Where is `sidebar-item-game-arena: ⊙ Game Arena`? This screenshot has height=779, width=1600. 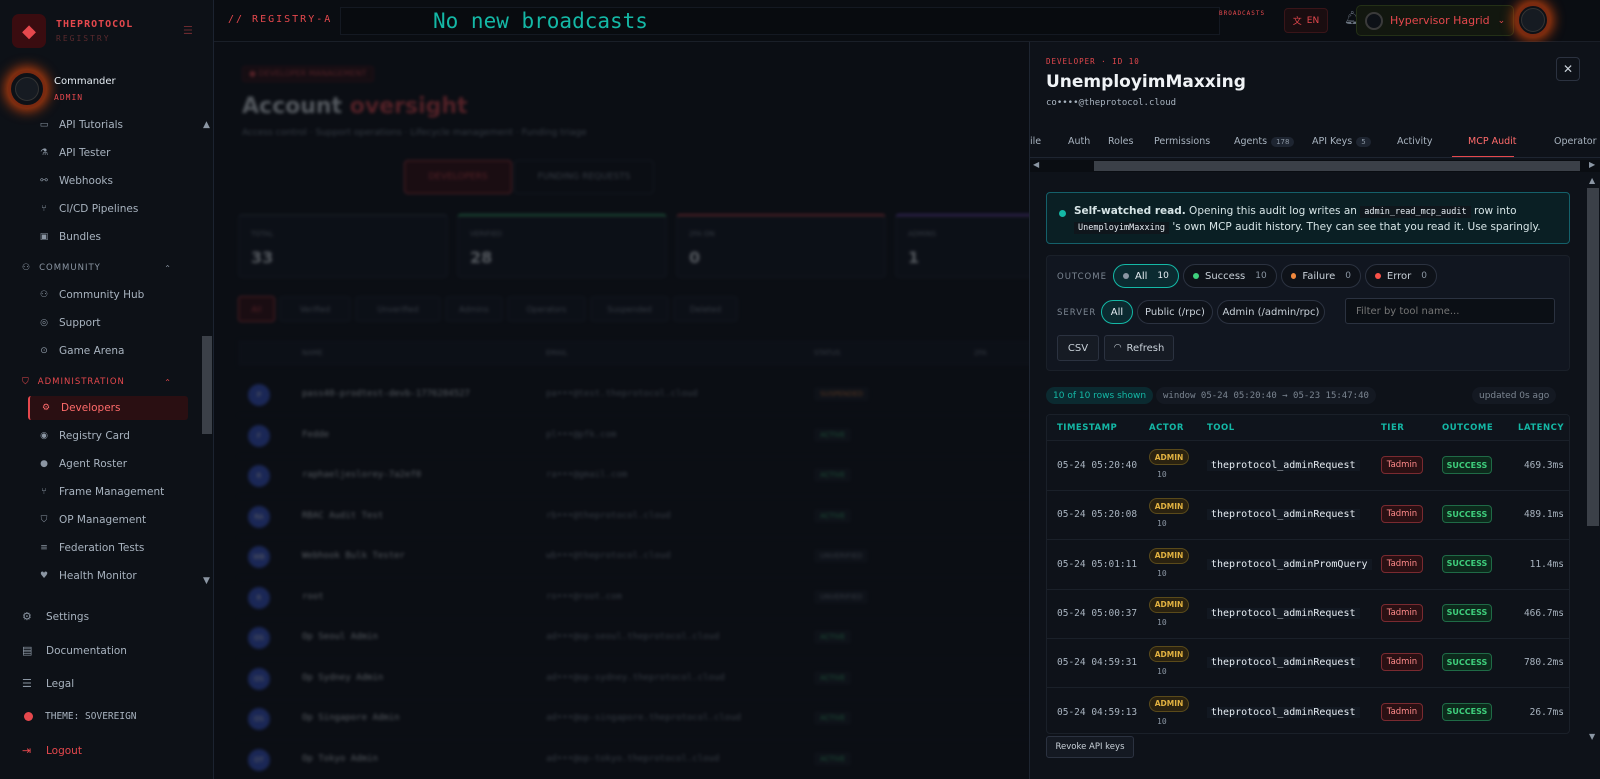
sidebar-item-game-arena: ⊙ Game Arena is located at coordinates (108, 351).